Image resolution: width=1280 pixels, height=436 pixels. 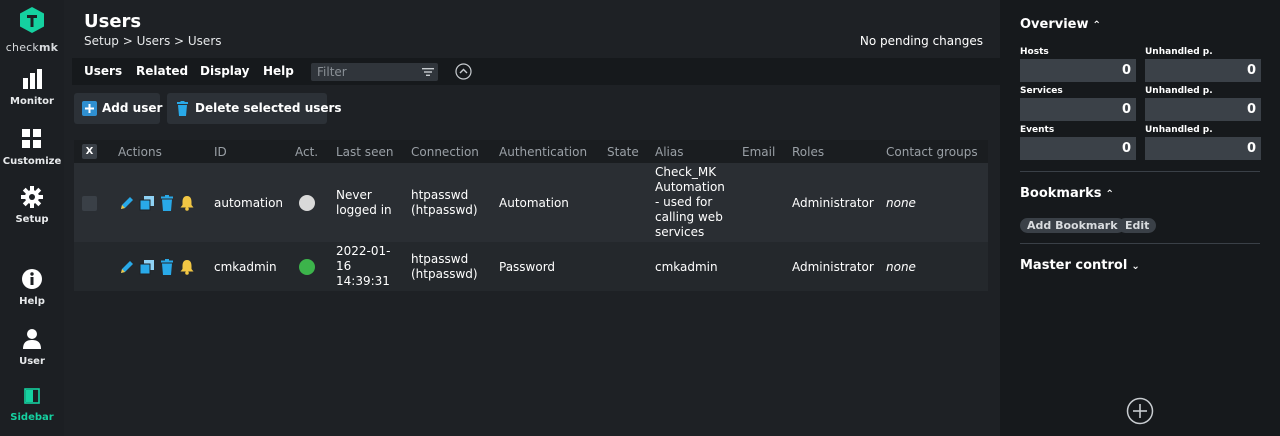 I want to click on overview-snapin-title: Overview ⌃, so click(x=1060, y=24).